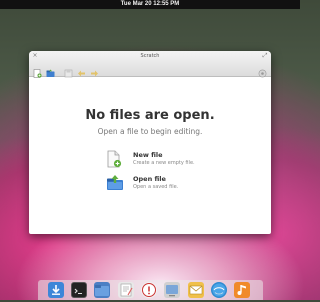  What do you see at coordinates (114, 183) in the screenshot?
I see `open-file-icon` at bounding box center [114, 183].